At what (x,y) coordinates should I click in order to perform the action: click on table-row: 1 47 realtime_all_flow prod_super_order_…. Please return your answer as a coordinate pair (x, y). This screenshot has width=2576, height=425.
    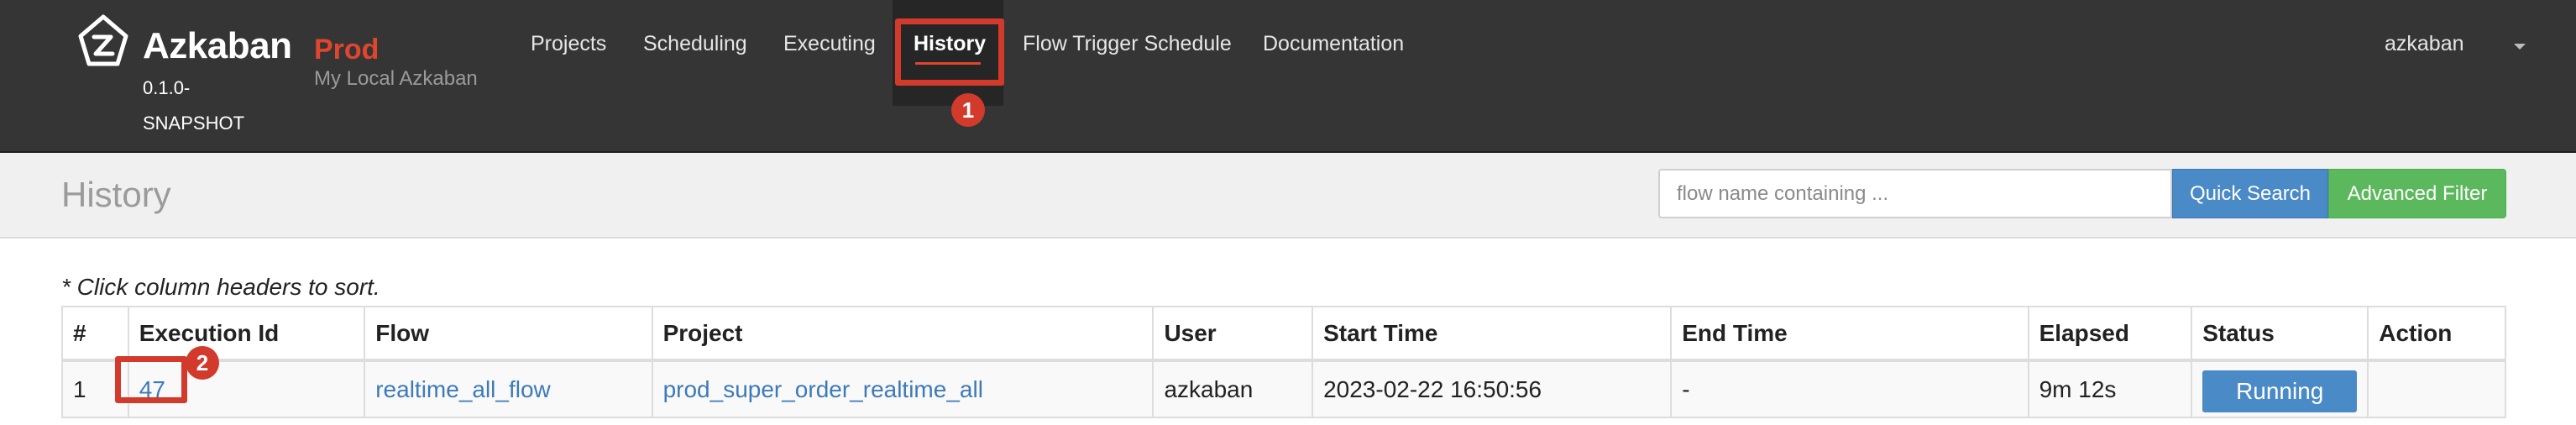
    Looking at the image, I should click on (1283, 389).